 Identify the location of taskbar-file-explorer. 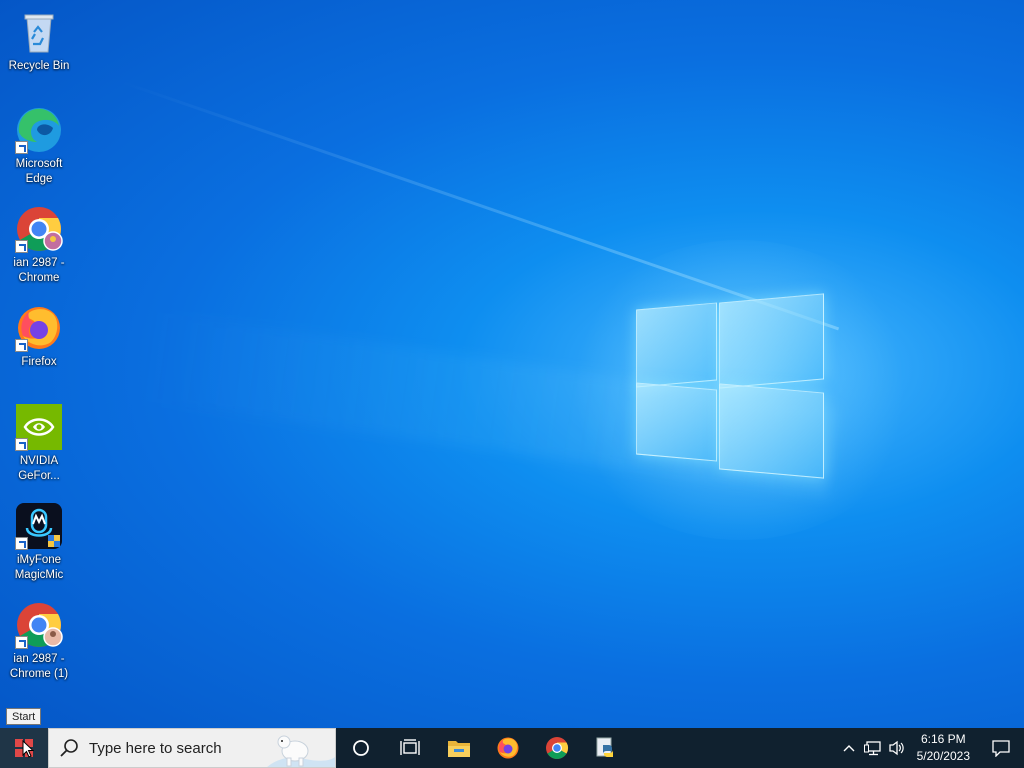
(458, 748).